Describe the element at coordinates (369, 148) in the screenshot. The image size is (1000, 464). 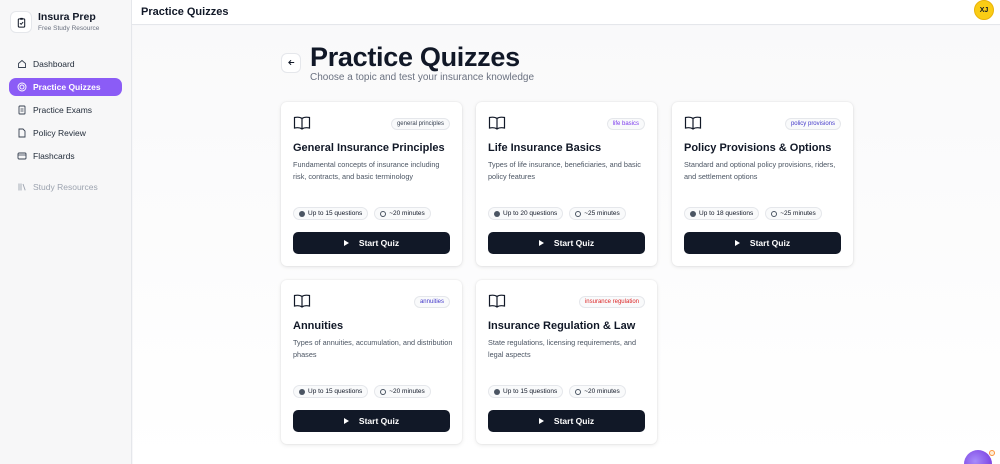
I see `quiz-title: General Insurance Principles` at that location.